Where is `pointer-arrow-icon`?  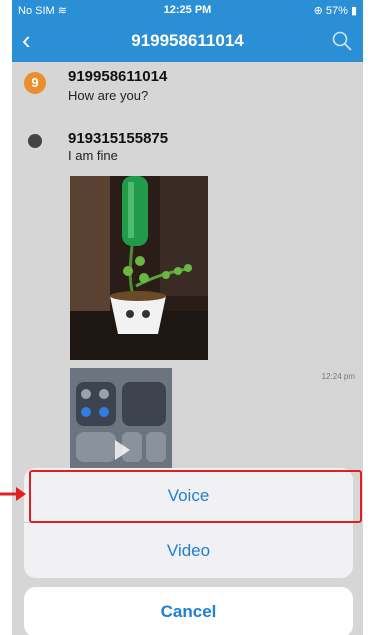
pointer-arrow-icon is located at coordinates (13, 494).